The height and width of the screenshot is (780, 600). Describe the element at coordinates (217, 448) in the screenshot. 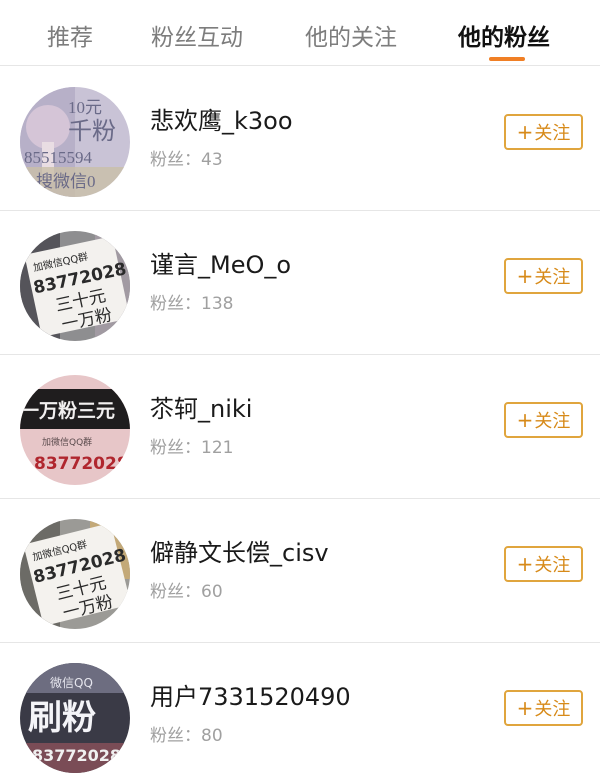

I see `fans-value: 121` at that location.